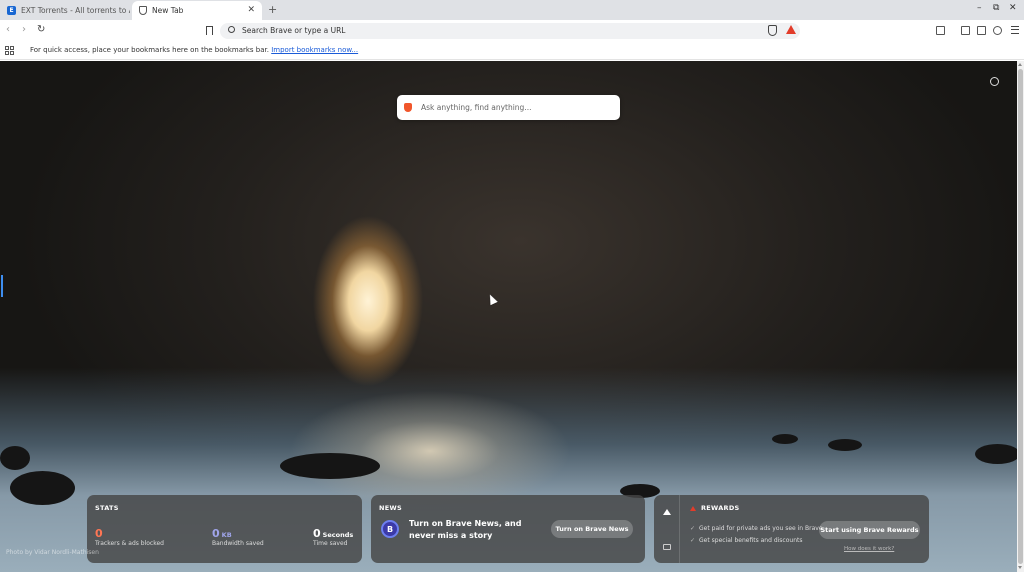 This screenshot has height=572, width=1024. Describe the element at coordinates (41, 29) in the screenshot. I see `reload-button: ↻` at that location.